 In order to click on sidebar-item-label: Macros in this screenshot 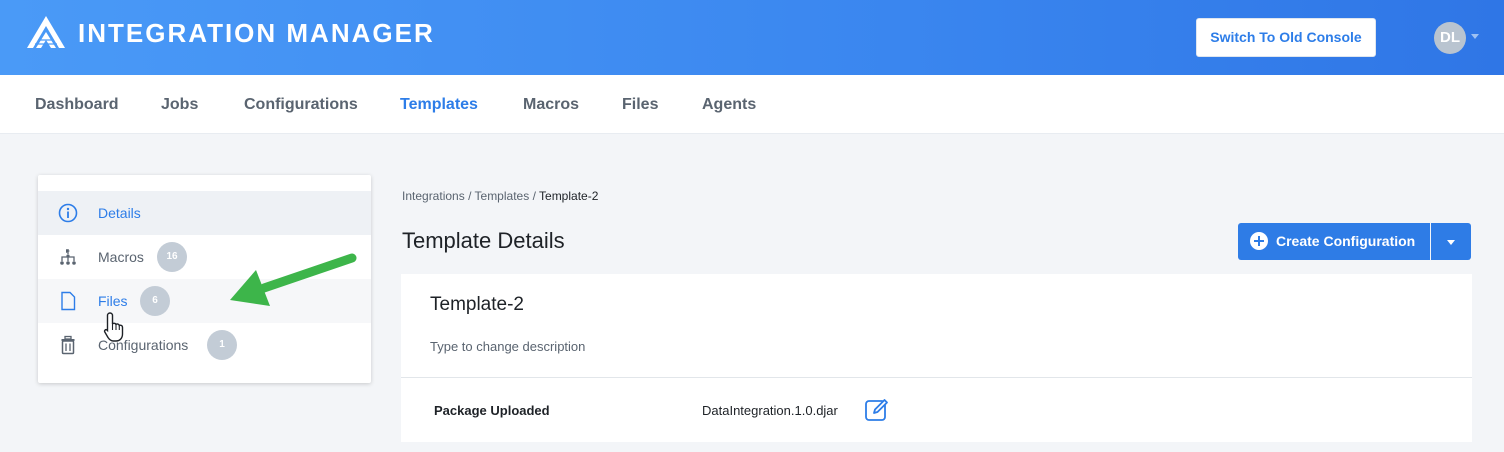, I will do `click(121, 257)`.